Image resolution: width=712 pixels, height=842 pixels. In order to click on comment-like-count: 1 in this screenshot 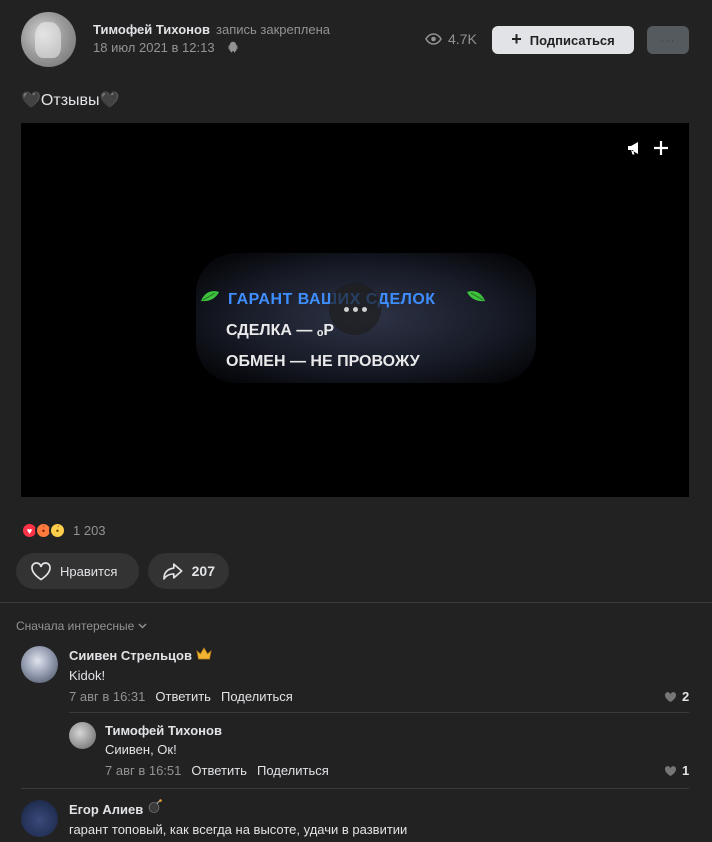, I will do `click(686, 770)`.